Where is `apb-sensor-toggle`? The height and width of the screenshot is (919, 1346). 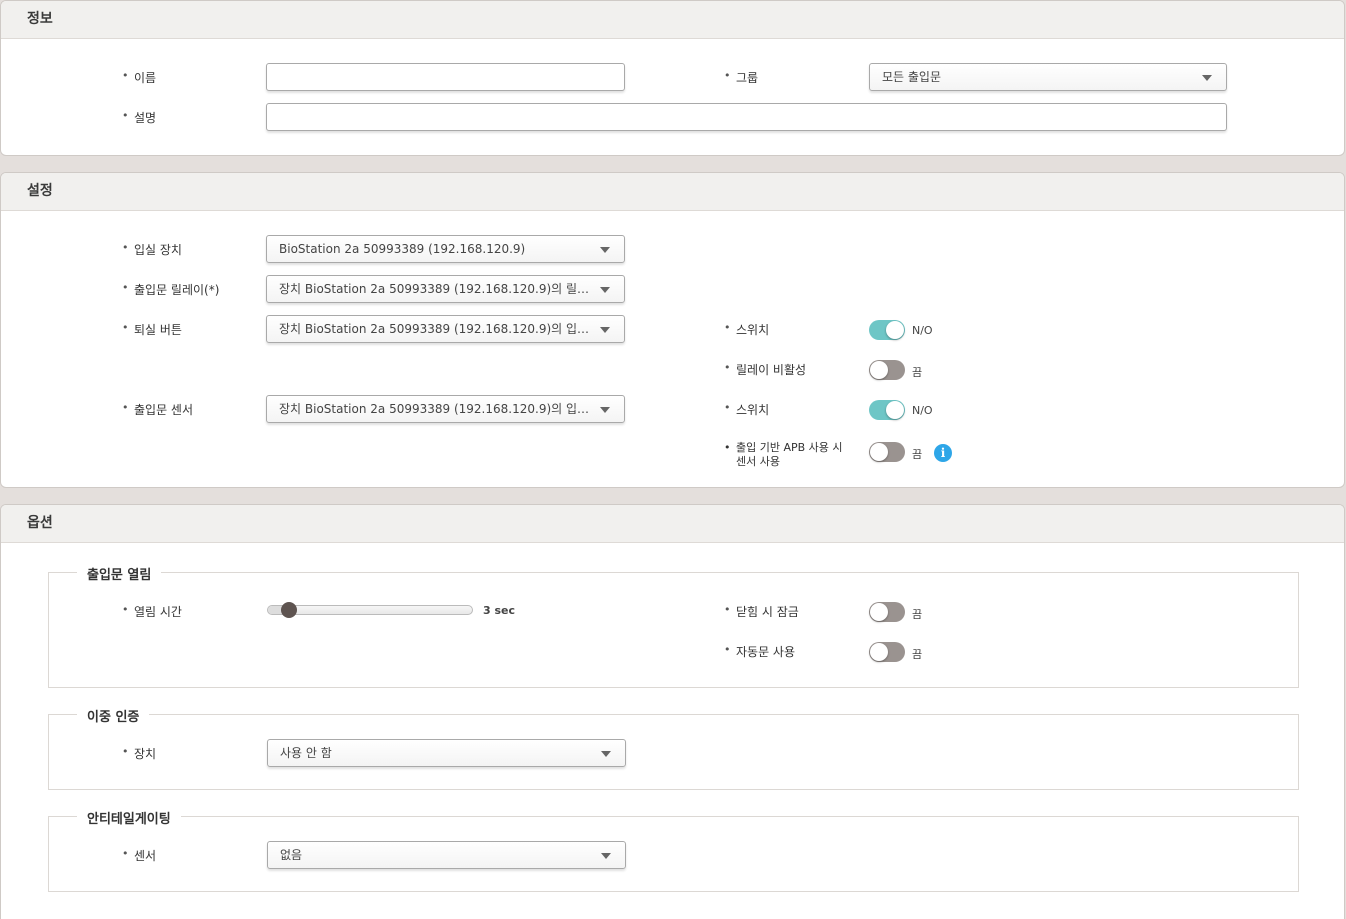
apb-sensor-toggle is located at coordinates (887, 452).